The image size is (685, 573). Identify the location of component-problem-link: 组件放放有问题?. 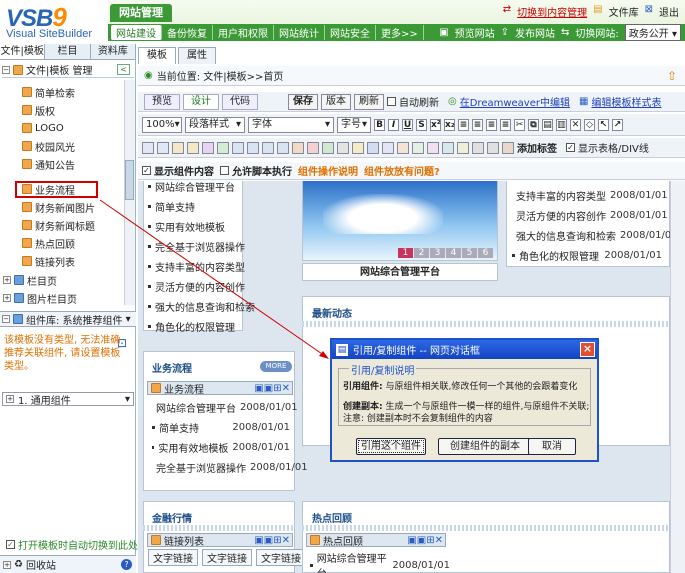
(402, 170).